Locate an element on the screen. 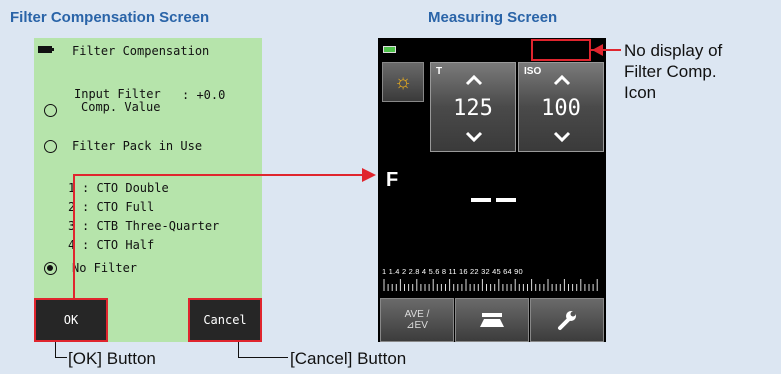 Image resolution: width=781 pixels, height=374 pixels. ev-label: ⊿EV is located at coordinates (417, 325).